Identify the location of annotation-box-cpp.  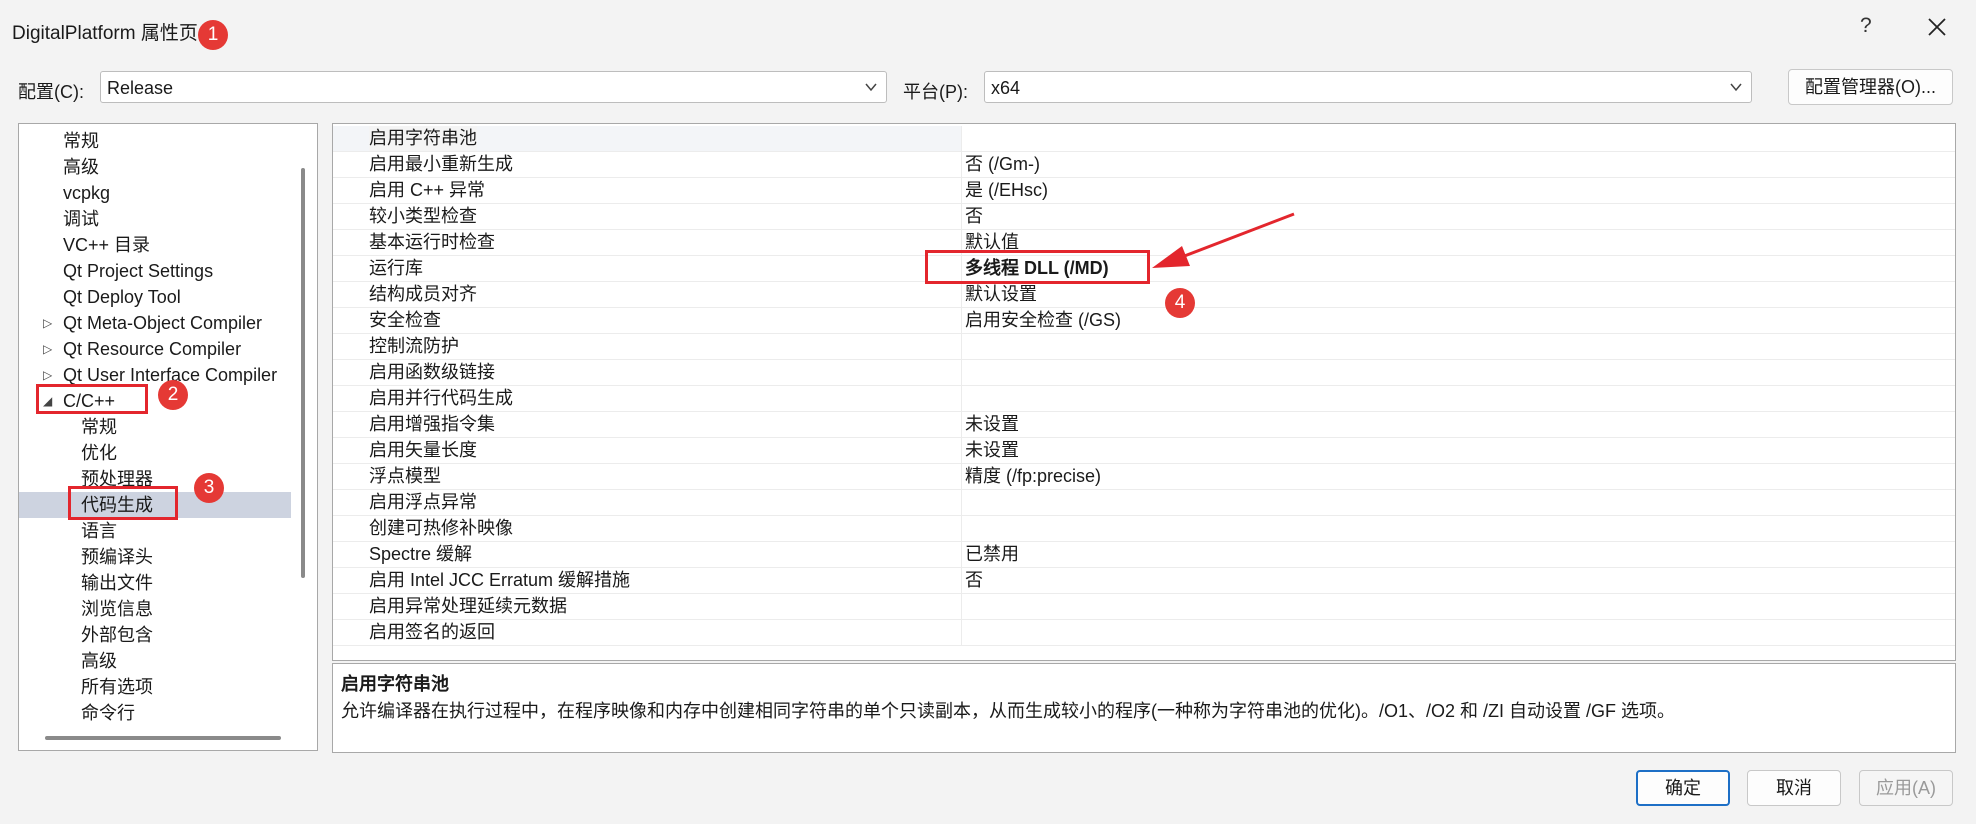
(92, 399).